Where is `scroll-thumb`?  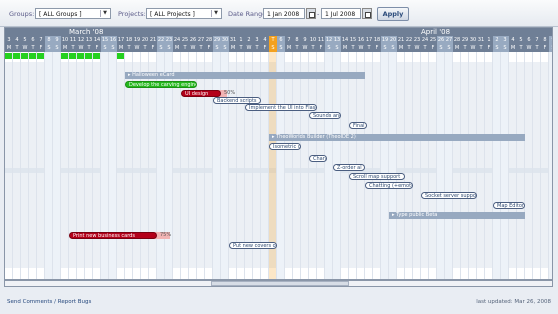
scroll-thumb is located at coordinates (280, 283).